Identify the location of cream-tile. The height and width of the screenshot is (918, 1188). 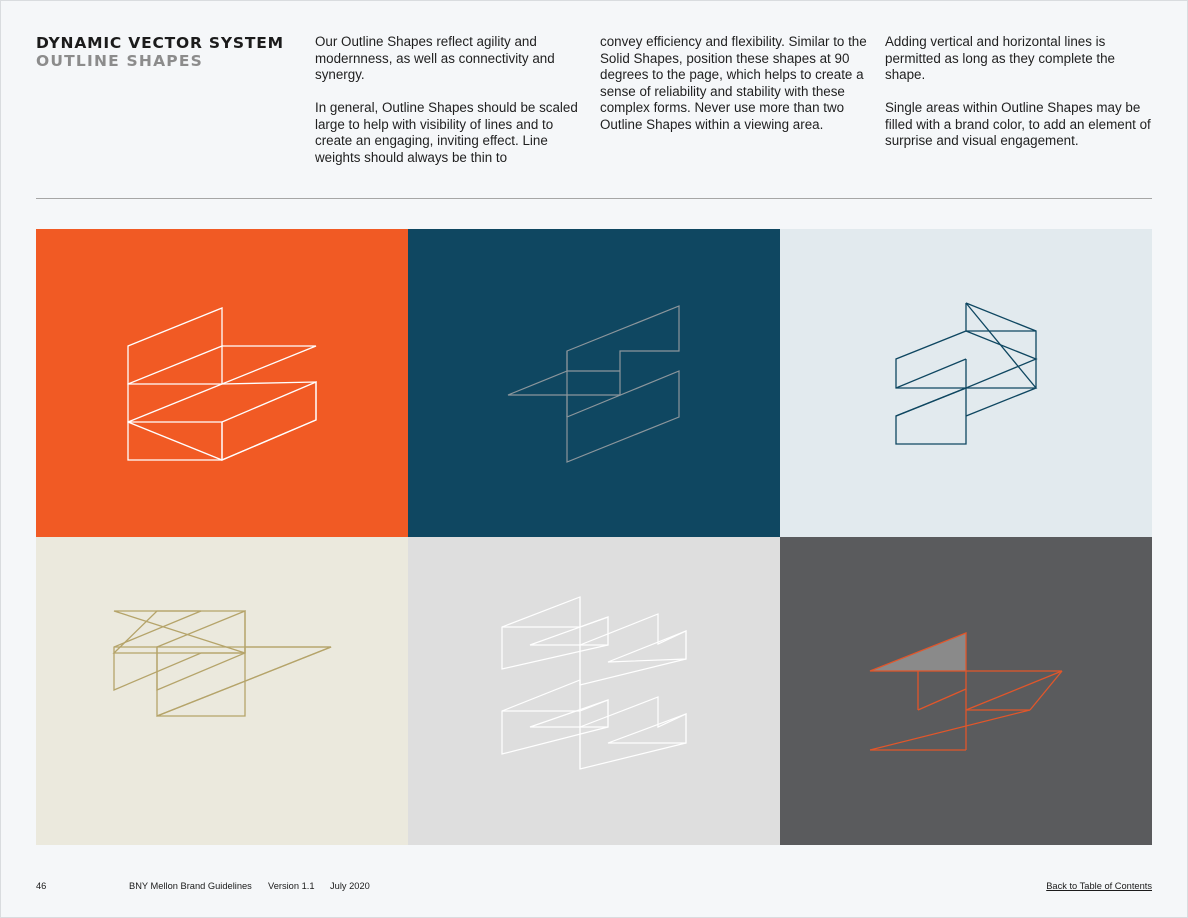
(222, 691).